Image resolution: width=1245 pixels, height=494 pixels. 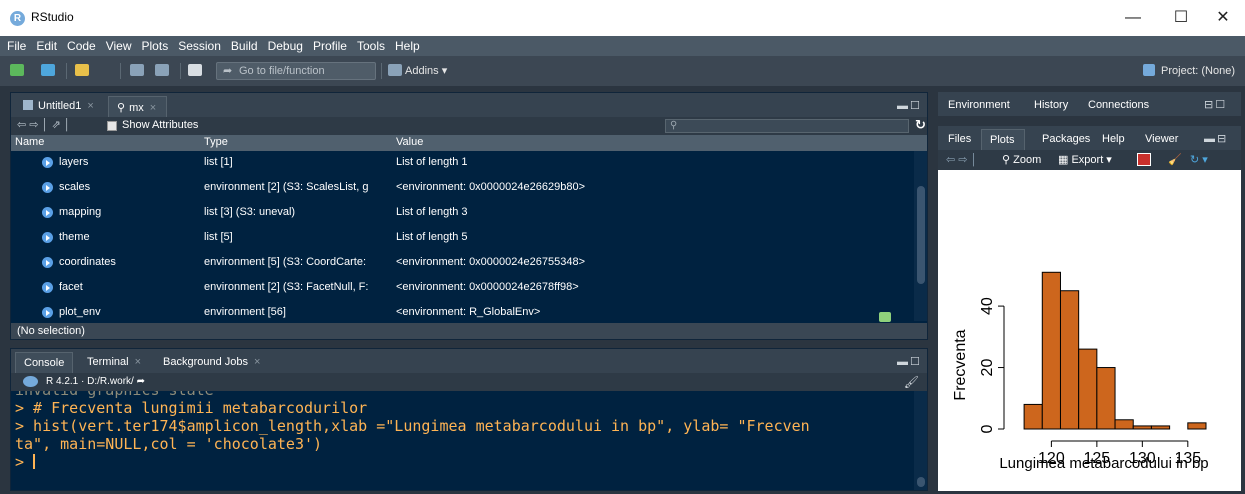 I want to click on zoom-button: ⚲ Zoom, so click(x=1021, y=159).